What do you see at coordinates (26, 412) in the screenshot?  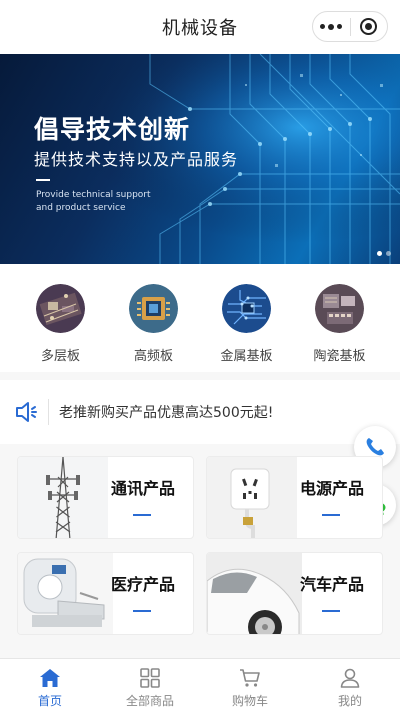 I see `speaker-icon` at bounding box center [26, 412].